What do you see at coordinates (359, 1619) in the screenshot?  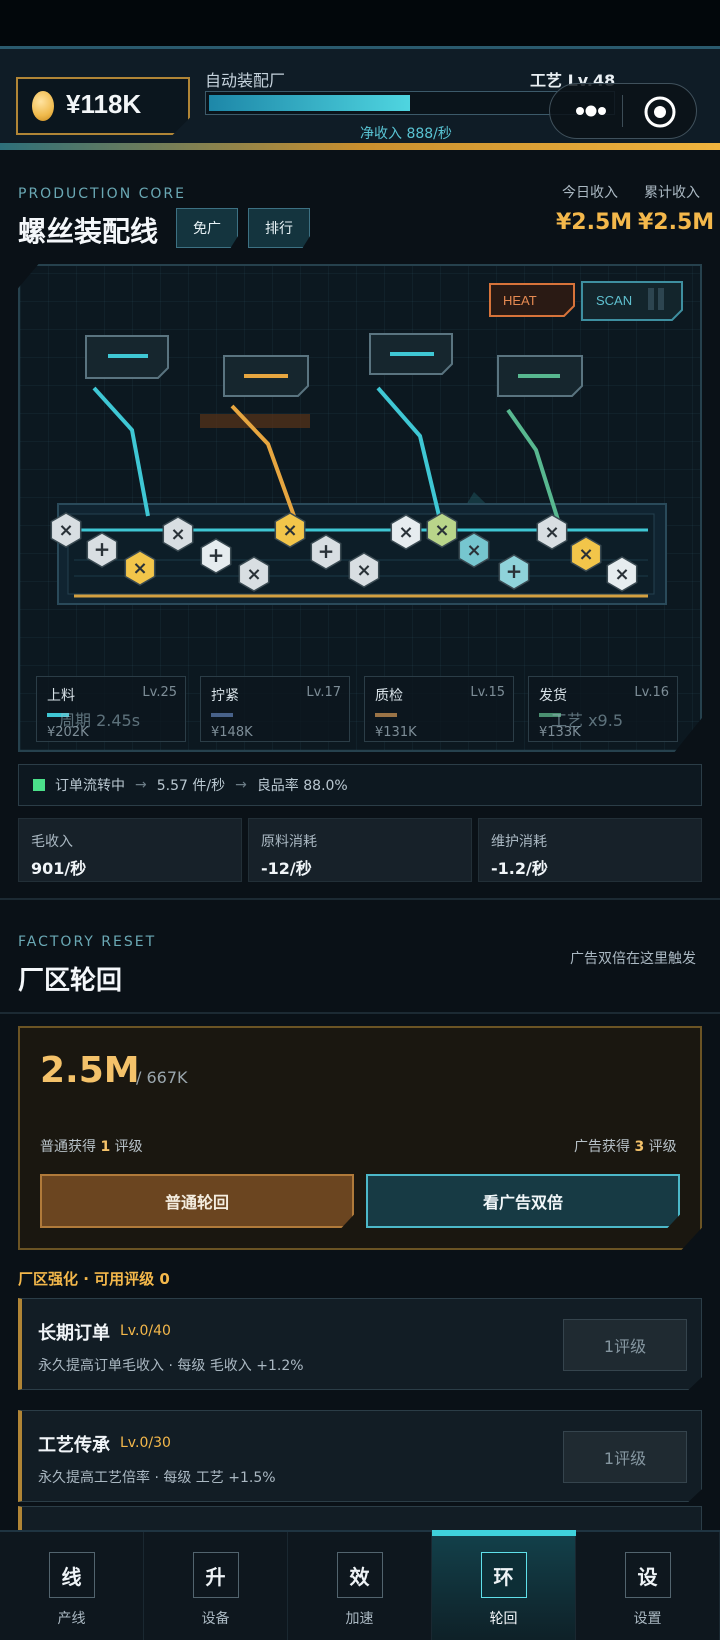 I see `nav-label: 加速` at bounding box center [359, 1619].